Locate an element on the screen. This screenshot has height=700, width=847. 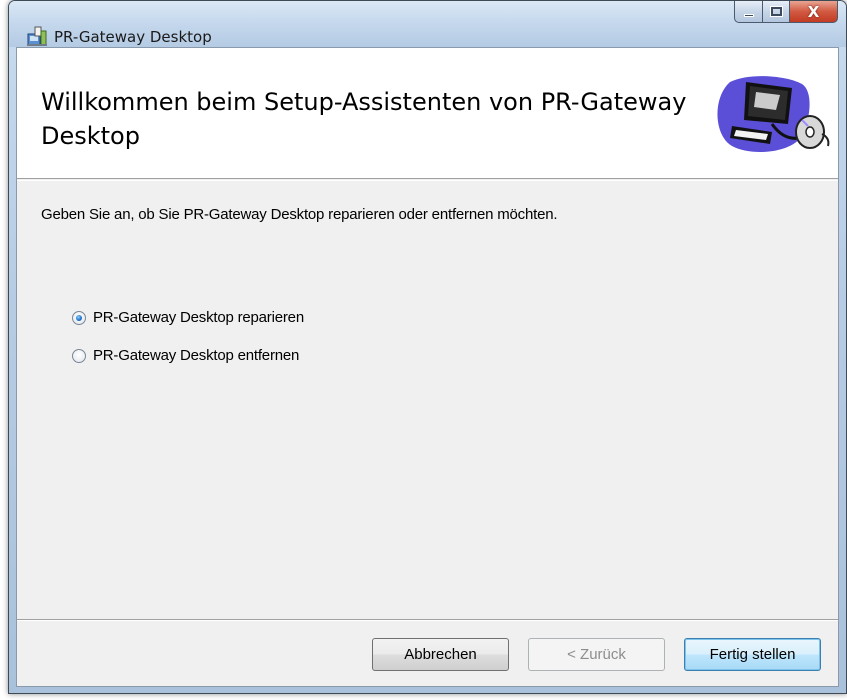
title-bar: PR-Gateway Desktop X is located at coordinates (427, 24).